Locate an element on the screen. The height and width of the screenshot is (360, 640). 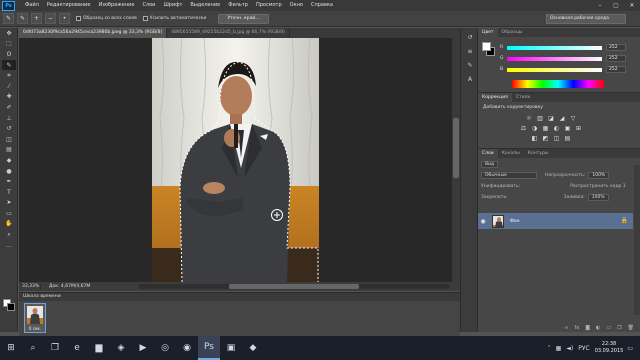
tray-arrow-icon: ˄ is located at coordinates (549, 348).